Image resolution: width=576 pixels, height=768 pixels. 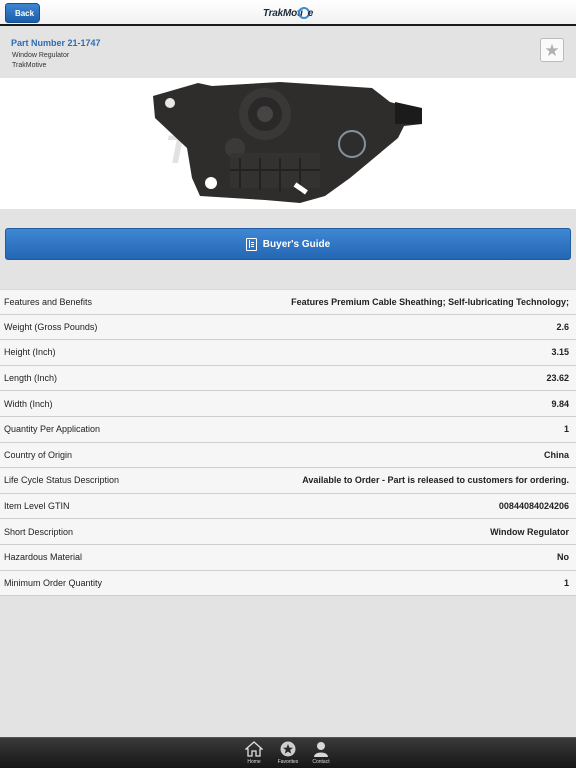 I want to click on spec-value: China, so click(x=556, y=454).